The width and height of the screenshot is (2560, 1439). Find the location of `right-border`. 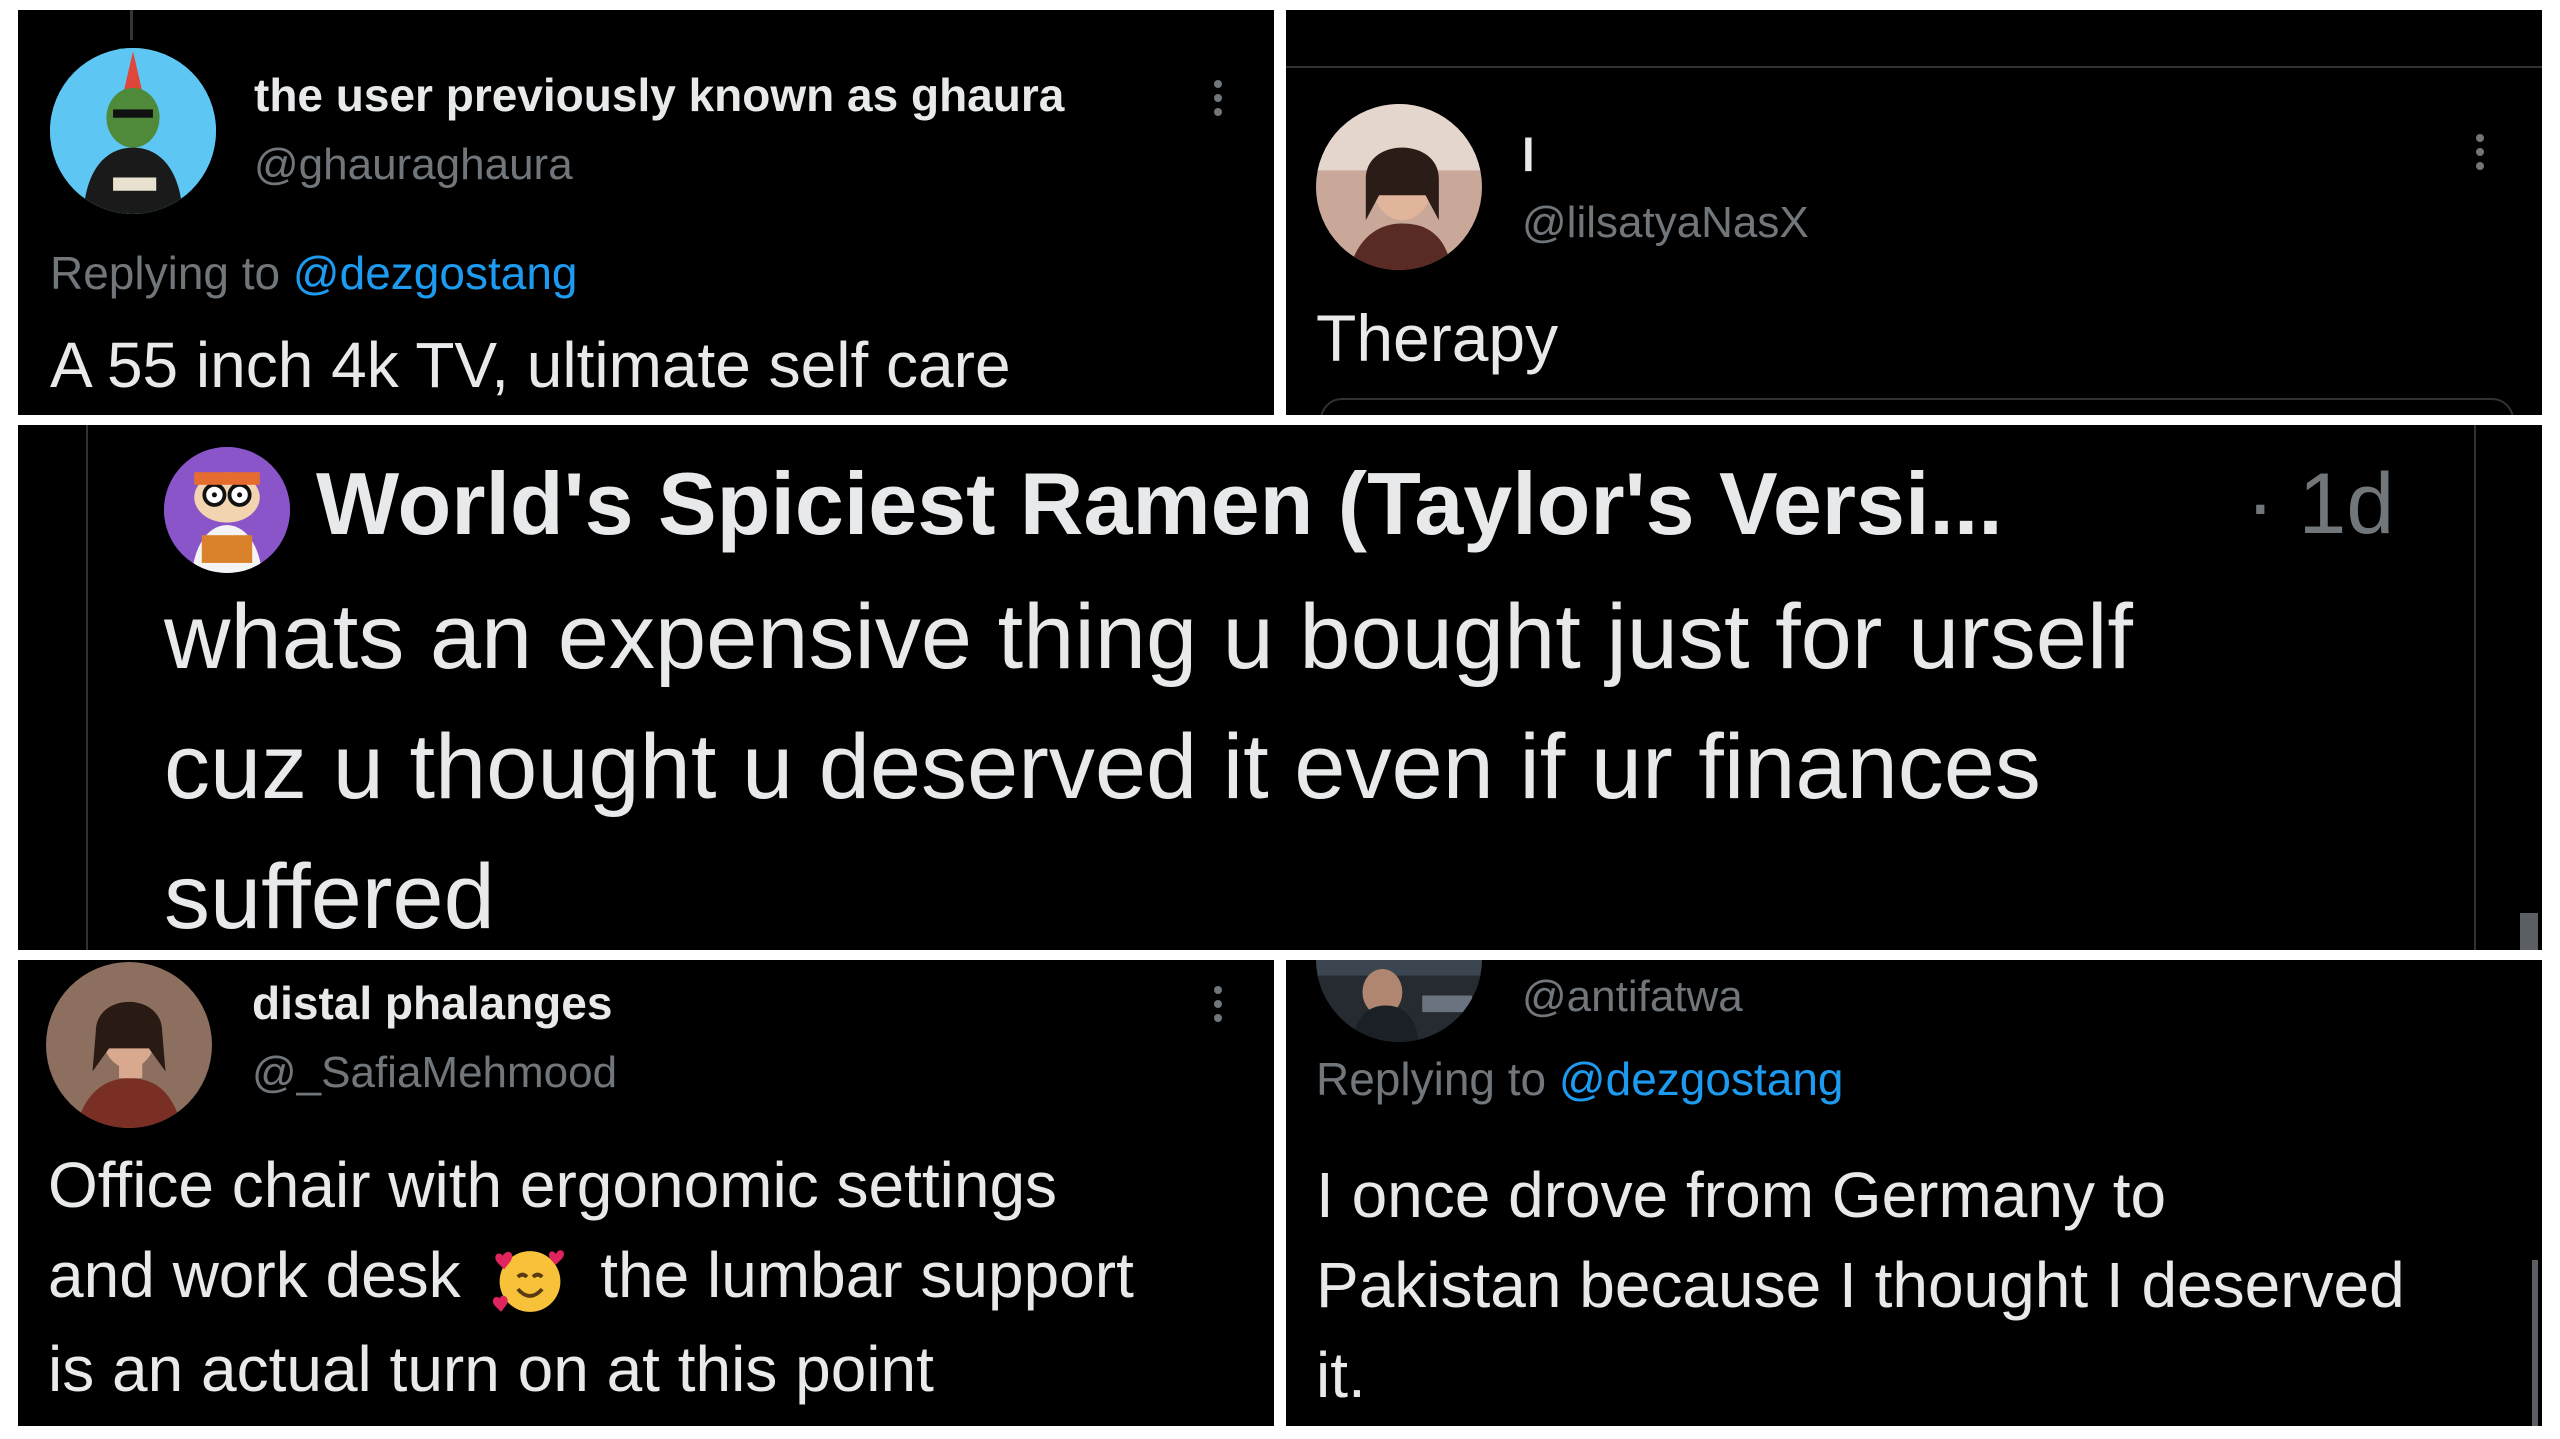

right-border is located at coordinates (2475, 687).